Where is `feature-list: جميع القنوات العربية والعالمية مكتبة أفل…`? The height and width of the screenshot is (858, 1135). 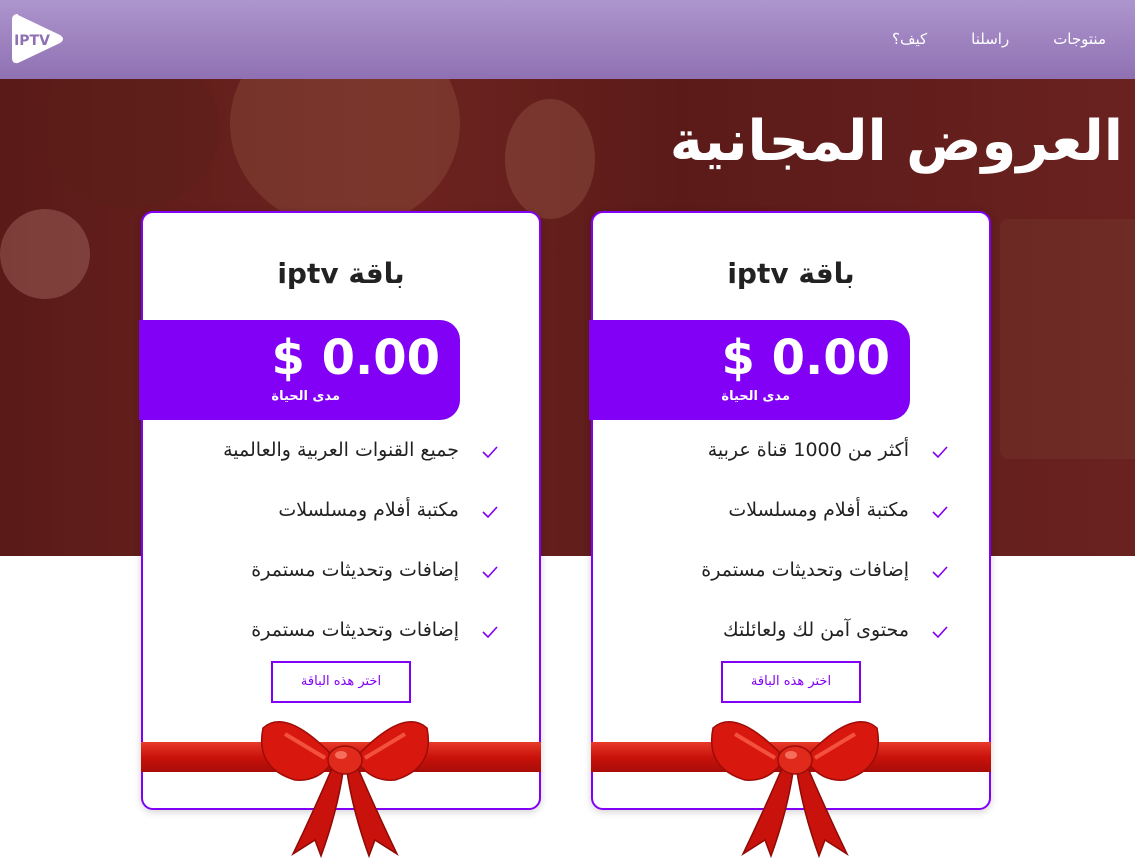 feature-list: جميع القنوات العربية والعالمية مكتبة أفل… is located at coordinates (341, 553).